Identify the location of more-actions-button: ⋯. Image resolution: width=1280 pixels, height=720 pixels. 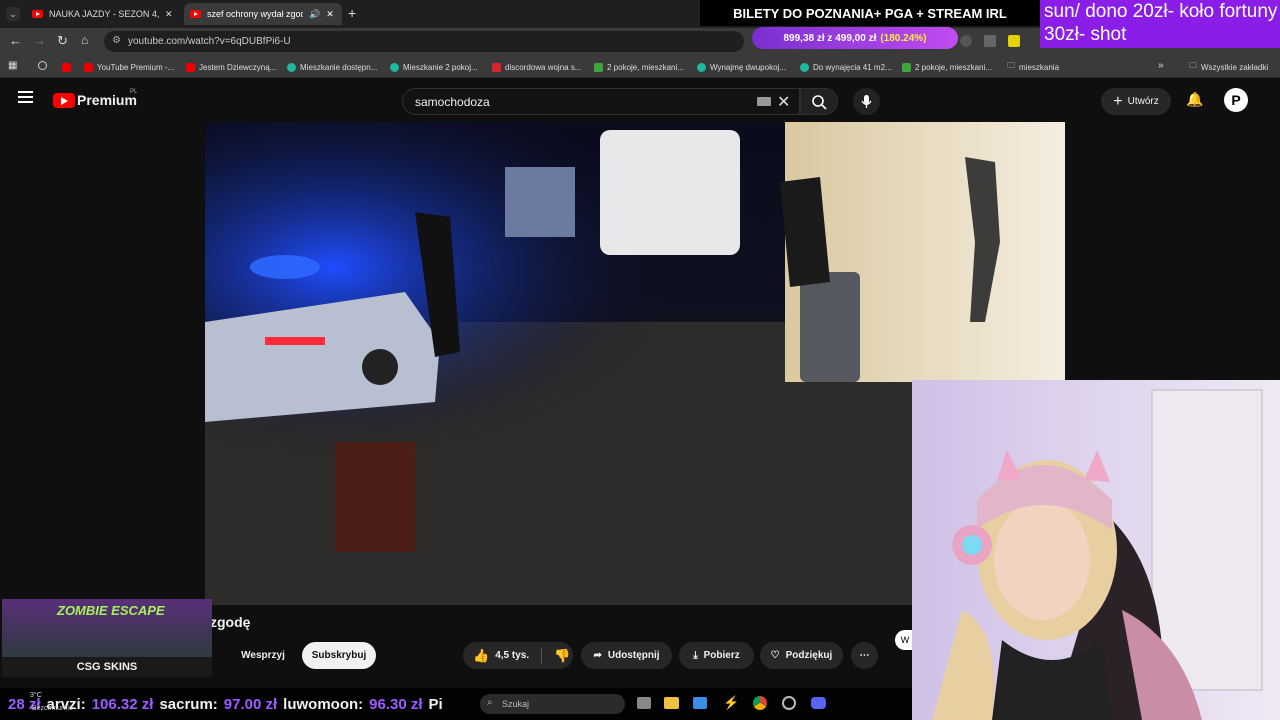
(864, 655).